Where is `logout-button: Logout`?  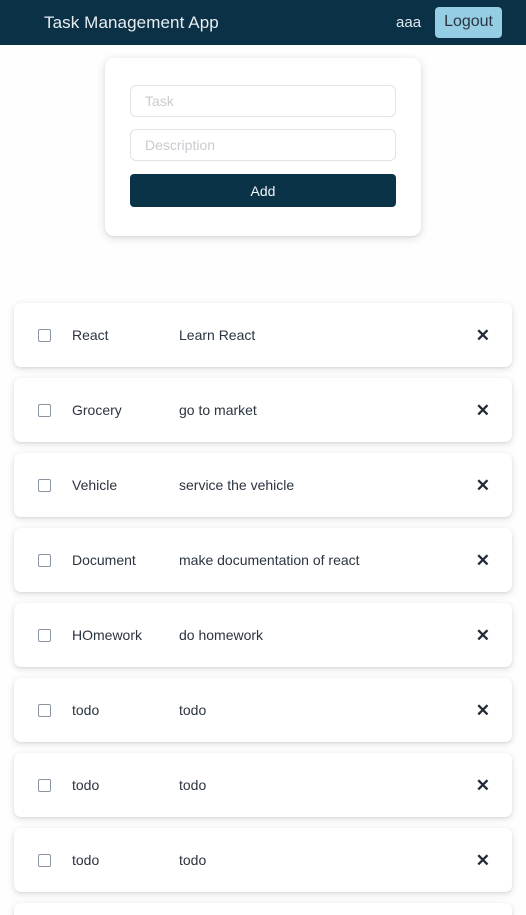 logout-button: Logout is located at coordinates (468, 22).